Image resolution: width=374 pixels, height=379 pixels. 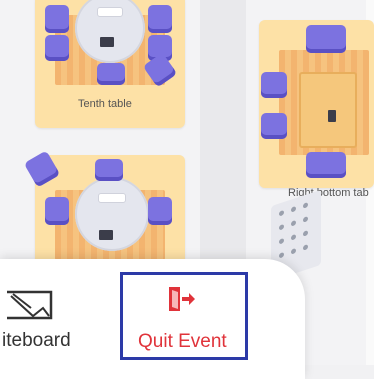 I want to click on table-caption: Tenth table, so click(x=105, y=104).